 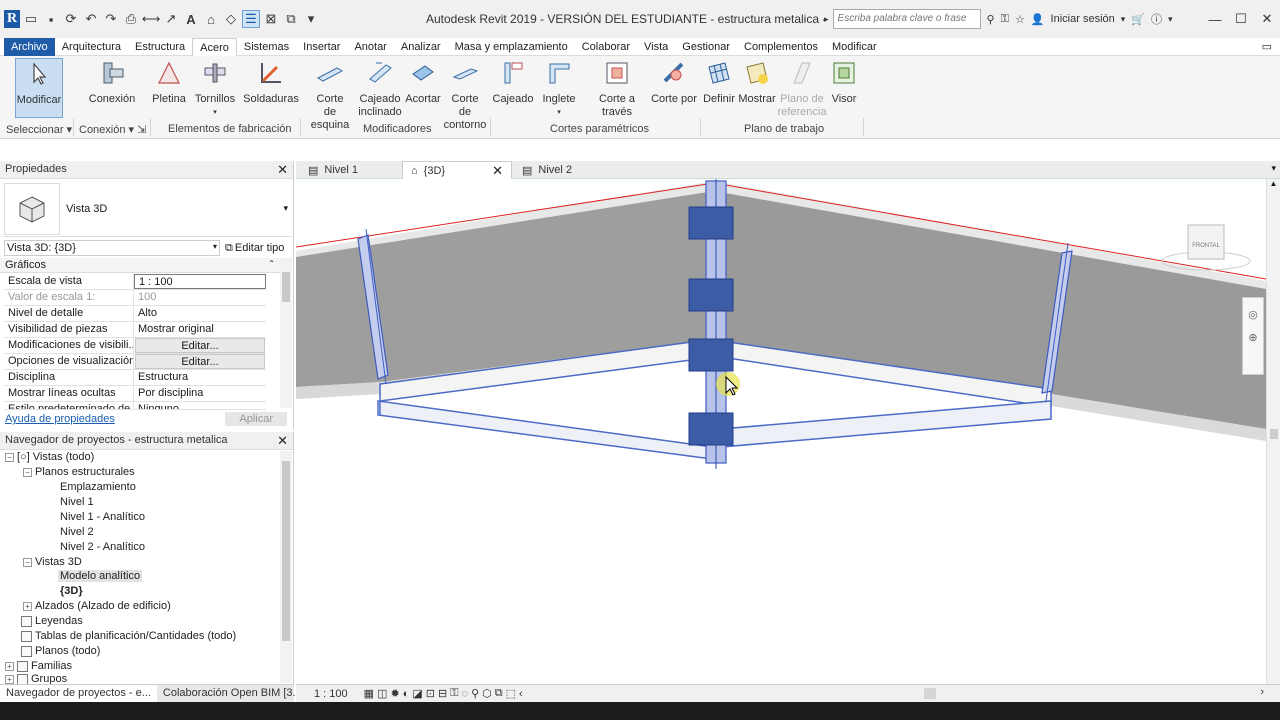 I want to click on scroll-up-icon: ▲, so click(x=1273, y=183).